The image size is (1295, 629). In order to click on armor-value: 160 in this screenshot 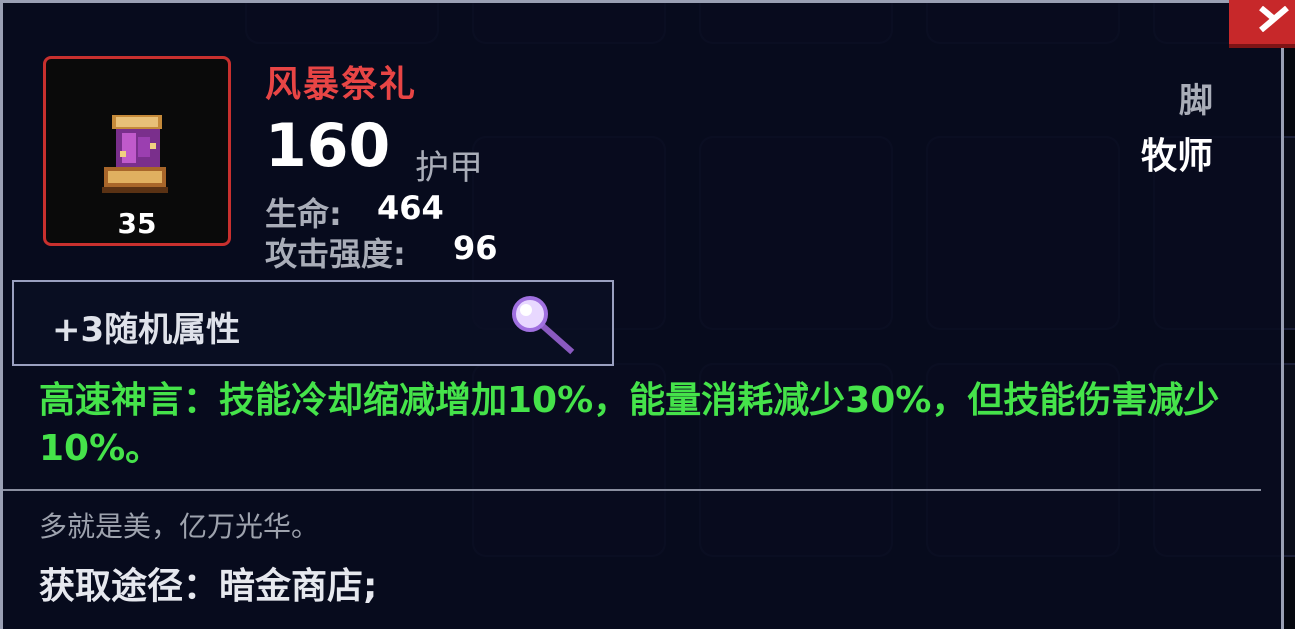, I will do `click(328, 146)`.